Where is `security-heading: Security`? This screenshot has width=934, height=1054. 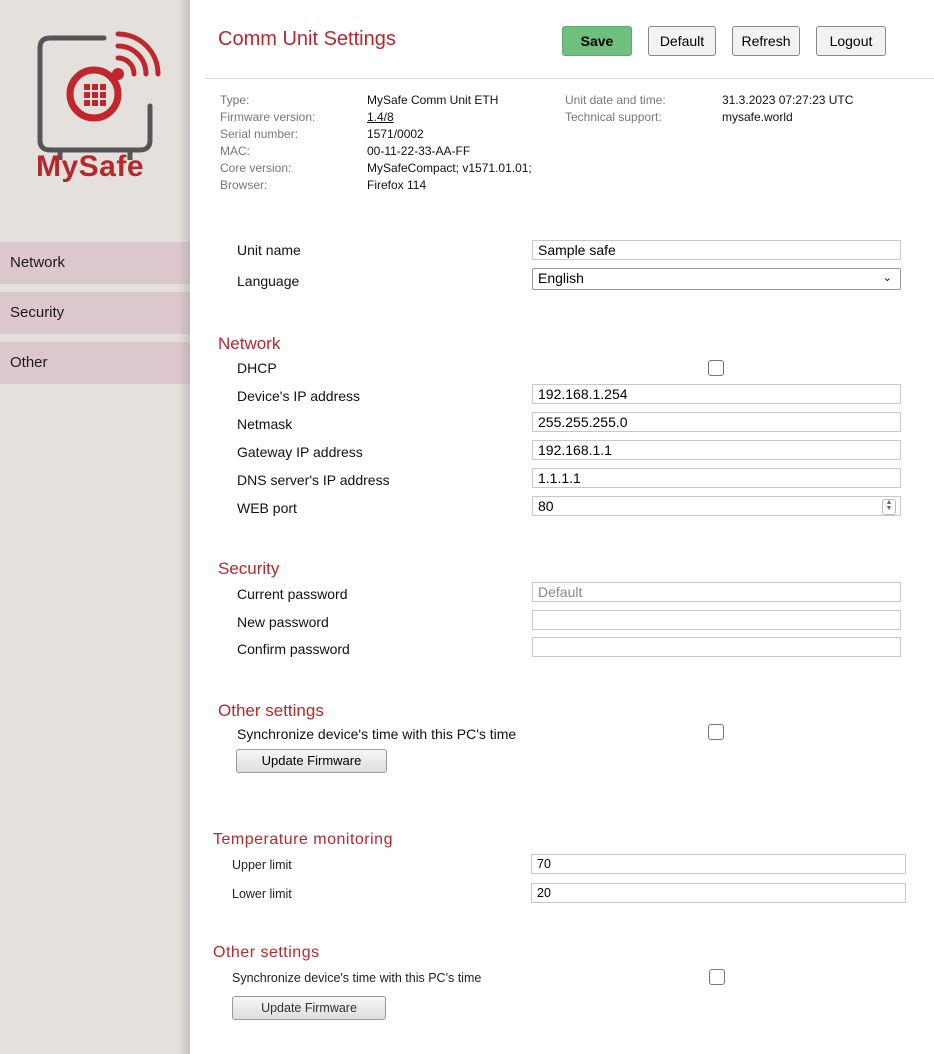
security-heading: Security is located at coordinates (249, 568).